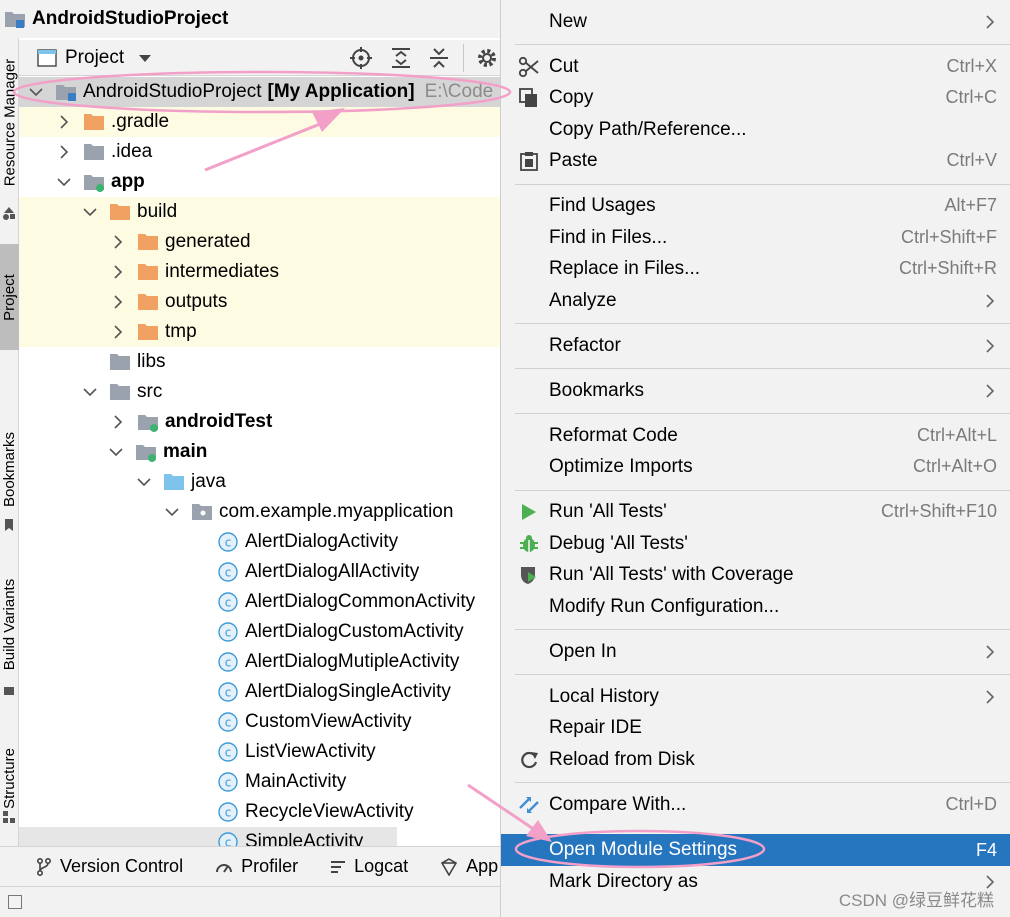 The image size is (1010, 917). I want to click on expand-all-button, so click(401, 58).